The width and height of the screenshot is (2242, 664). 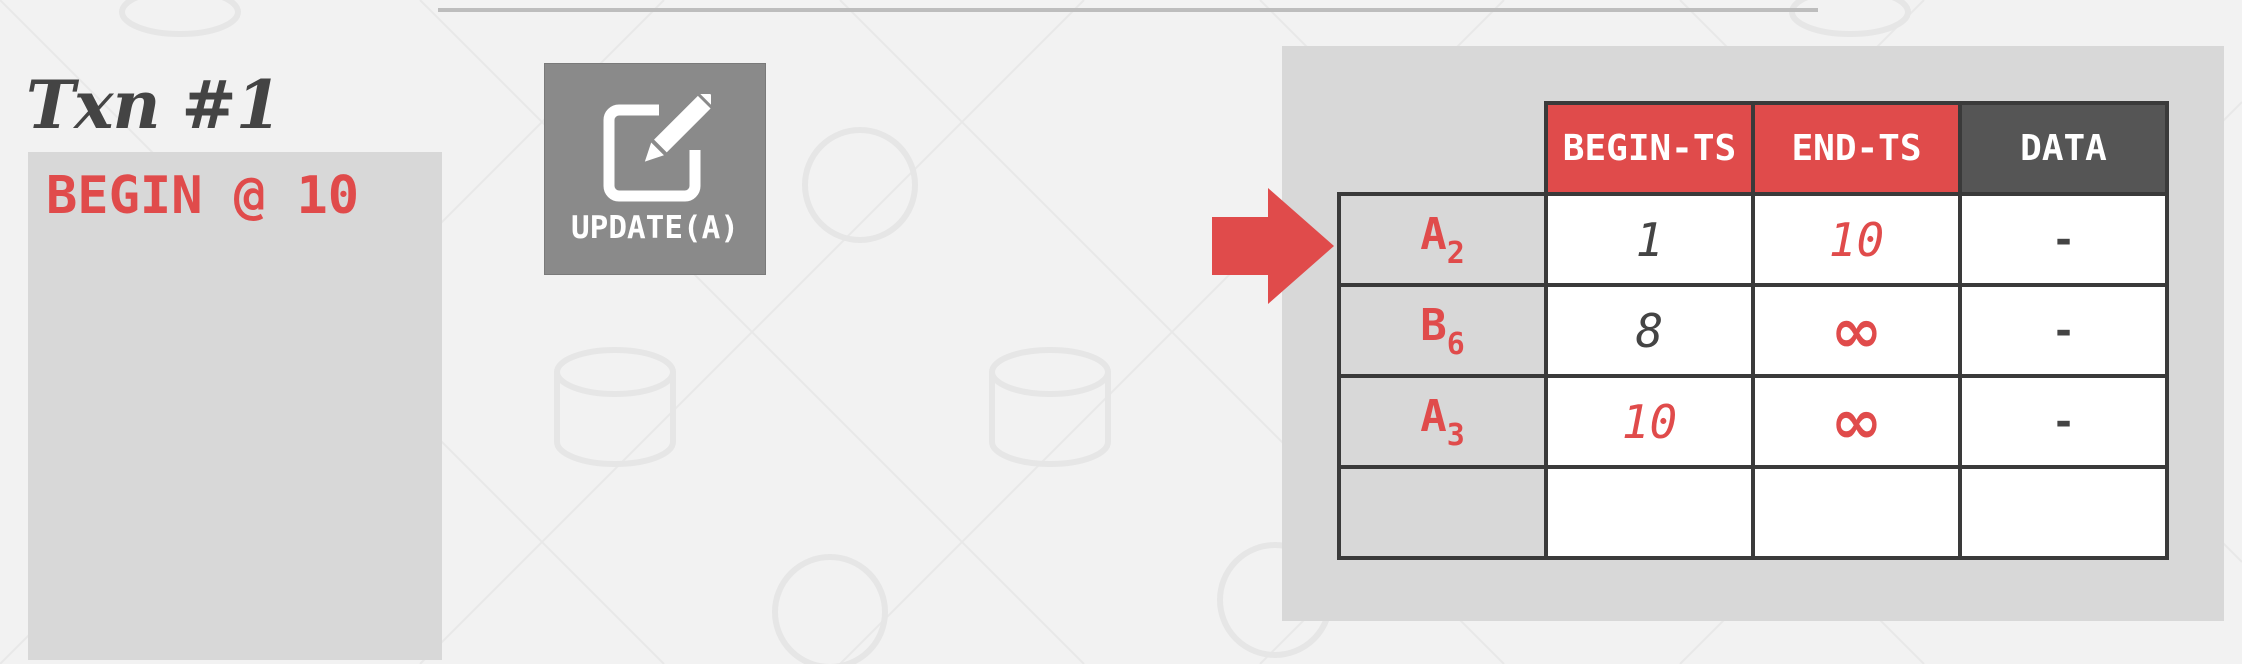 What do you see at coordinates (1856, 512) in the screenshot?
I see `end-ts-cell-empty` at bounding box center [1856, 512].